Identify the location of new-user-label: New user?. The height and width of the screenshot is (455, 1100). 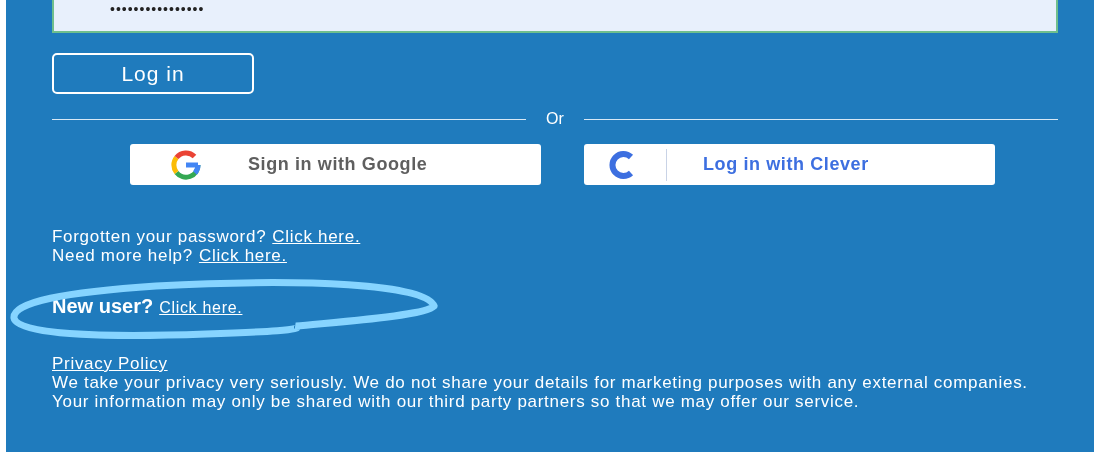
(103, 306).